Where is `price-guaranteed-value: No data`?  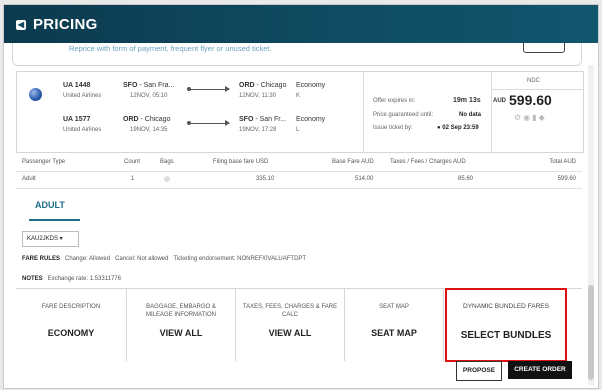 price-guaranteed-value: No data is located at coordinates (470, 115).